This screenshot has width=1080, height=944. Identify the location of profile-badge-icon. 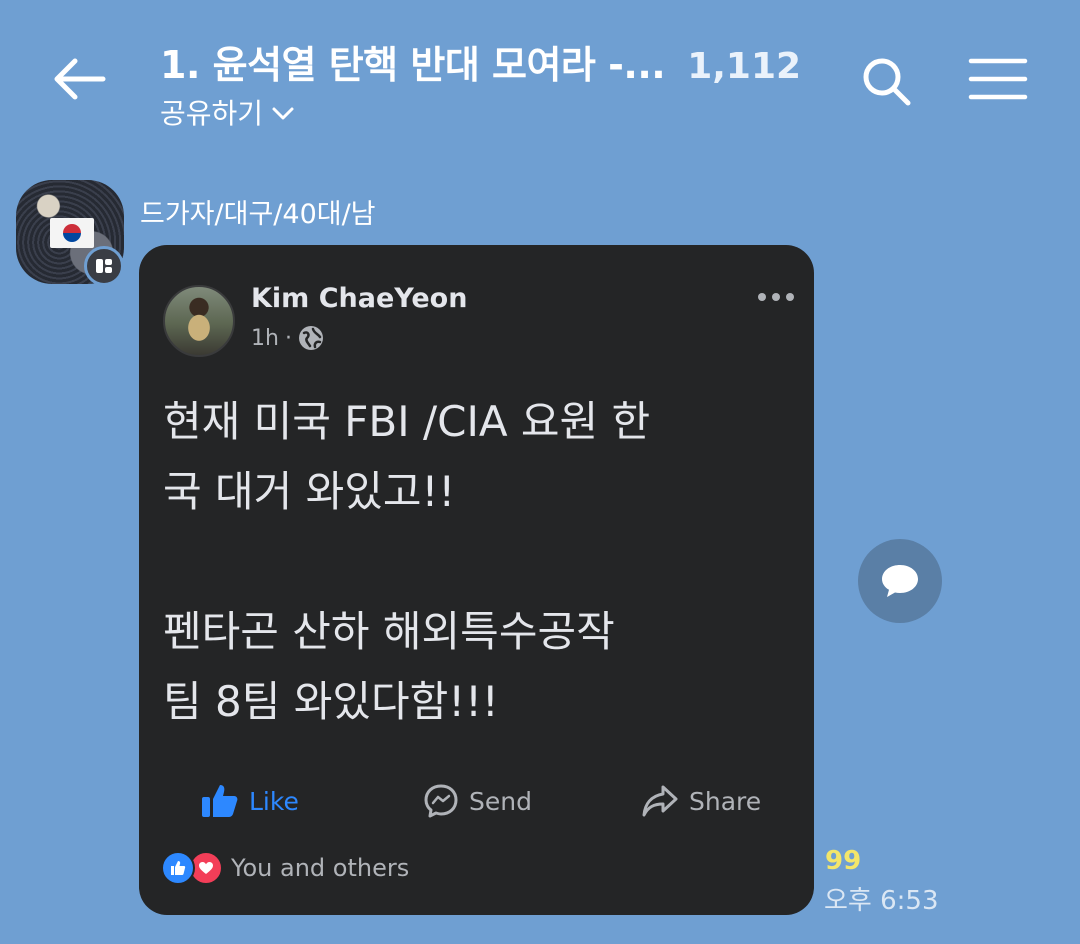
(104, 266).